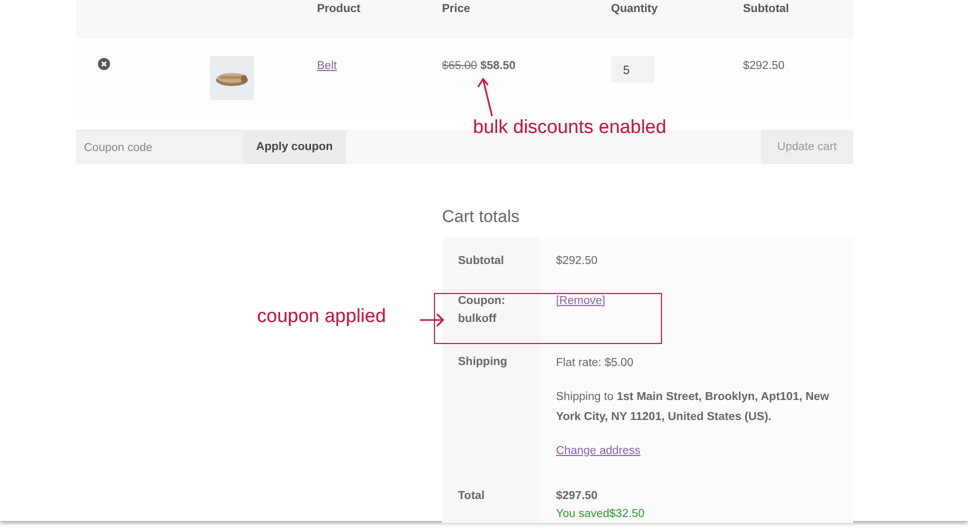  Describe the element at coordinates (766, 8) in the screenshot. I see `column-header: Subtotal` at that location.